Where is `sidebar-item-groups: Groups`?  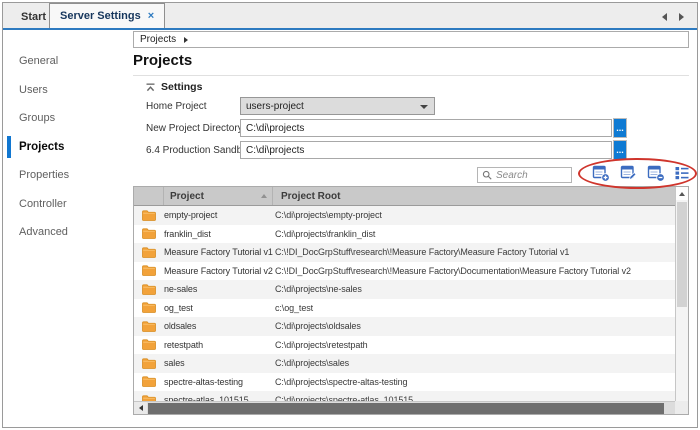
sidebar-item-groups: Groups is located at coordinates (66, 118).